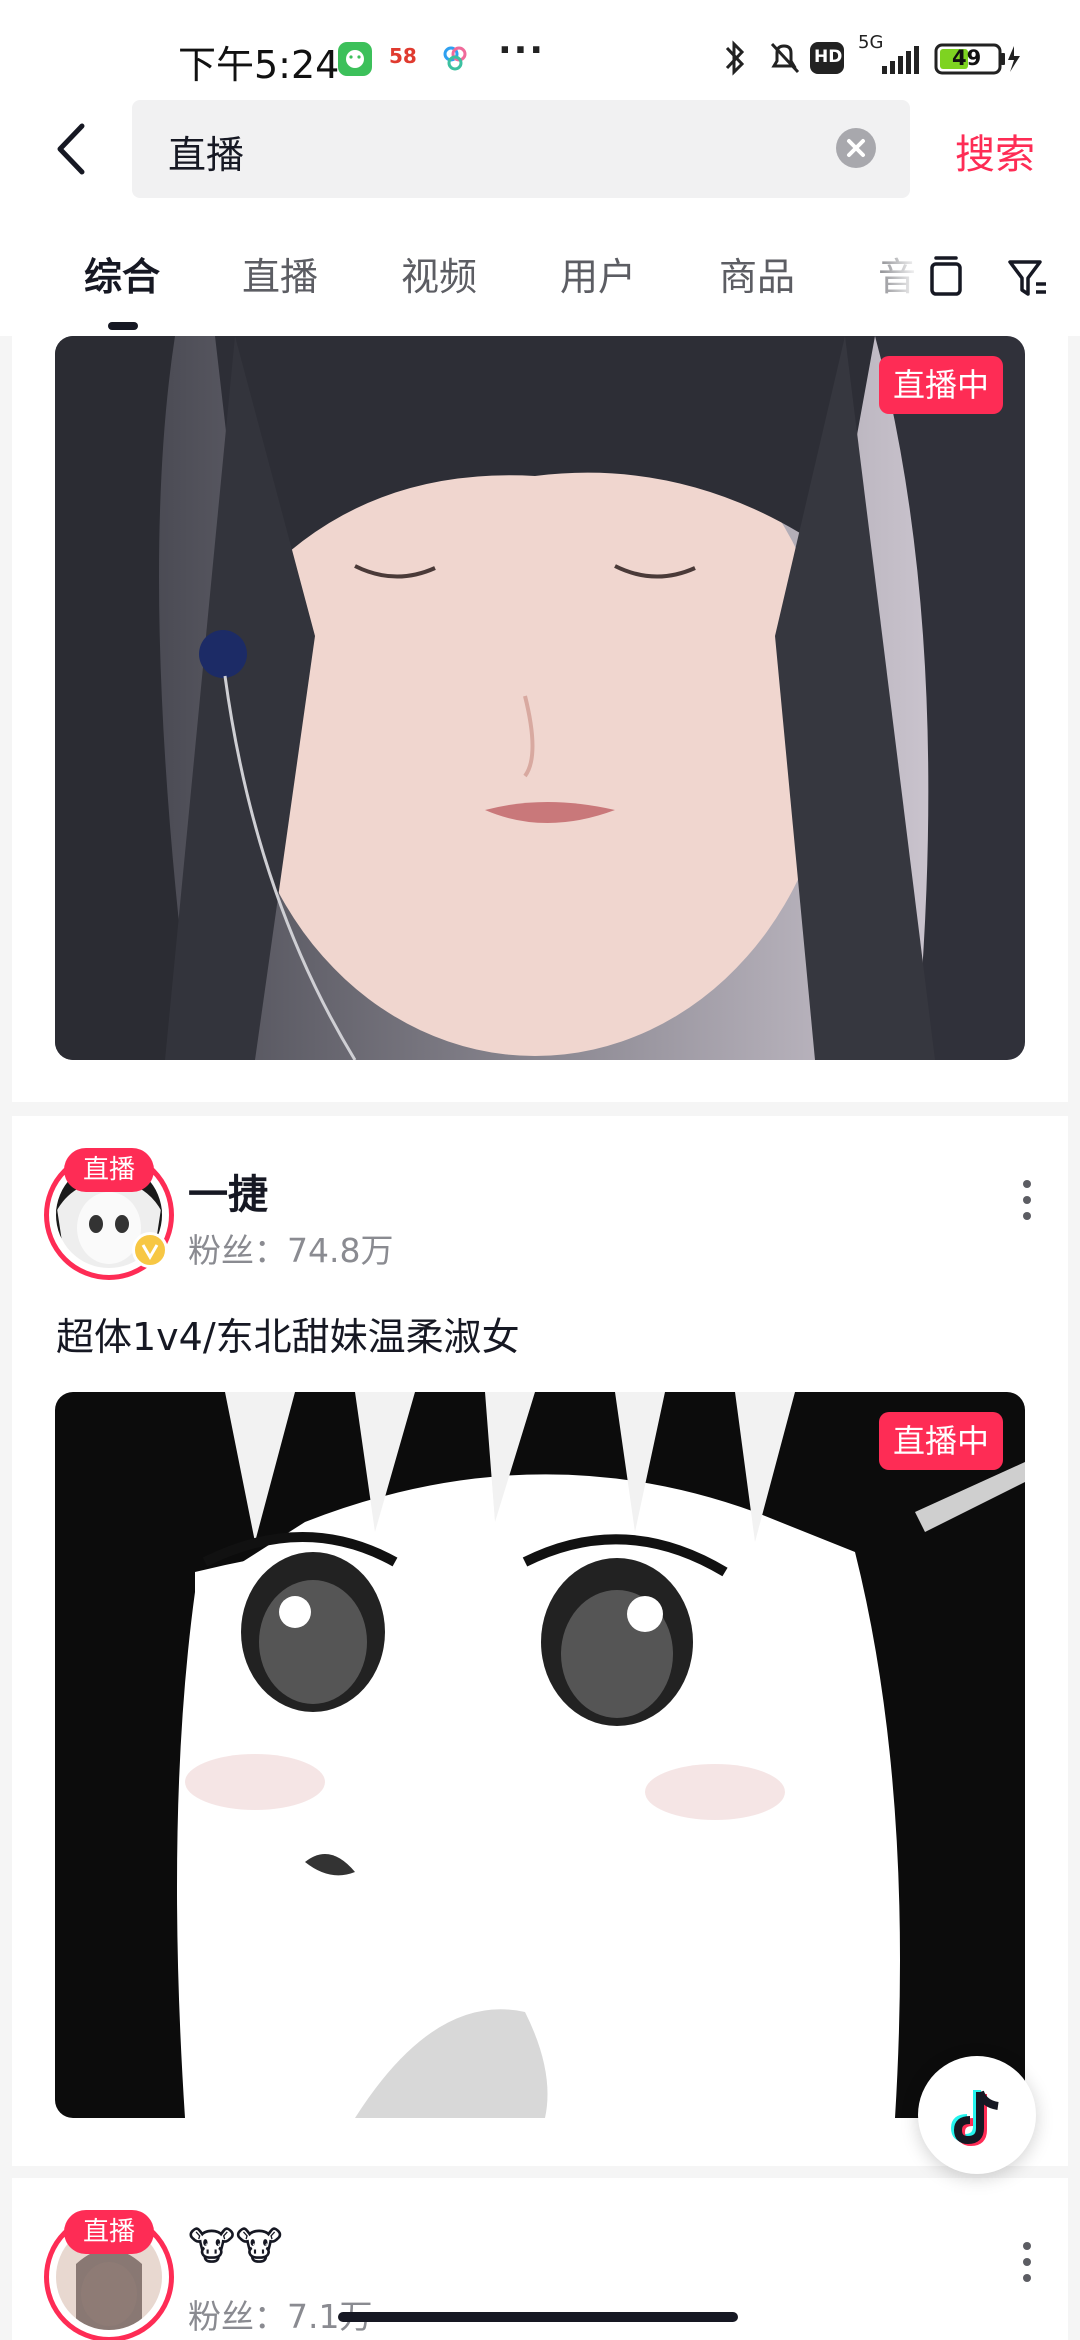 The width and height of the screenshot is (1080, 2340). Describe the element at coordinates (122, 273) in the screenshot. I see `tab-comprehensive: 综合` at that location.